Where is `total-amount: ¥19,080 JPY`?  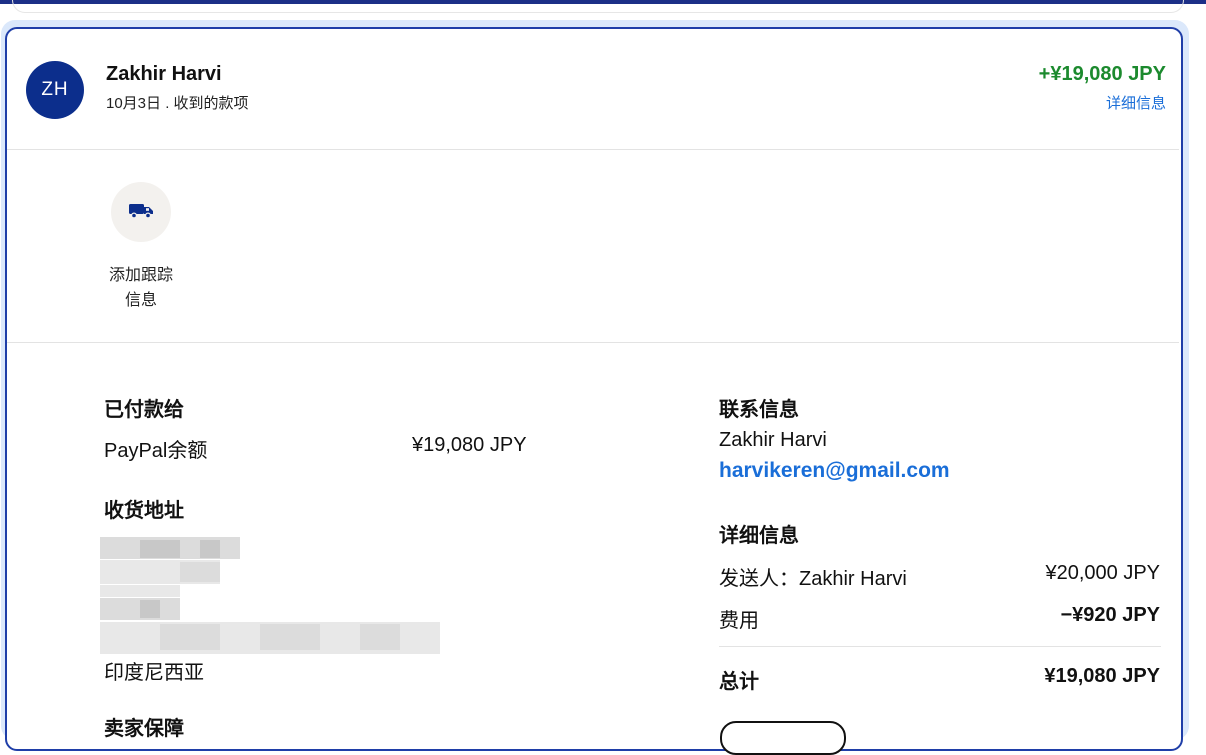
total-amount: ¥19,080 JPY is located at coordinates (1102, 676).